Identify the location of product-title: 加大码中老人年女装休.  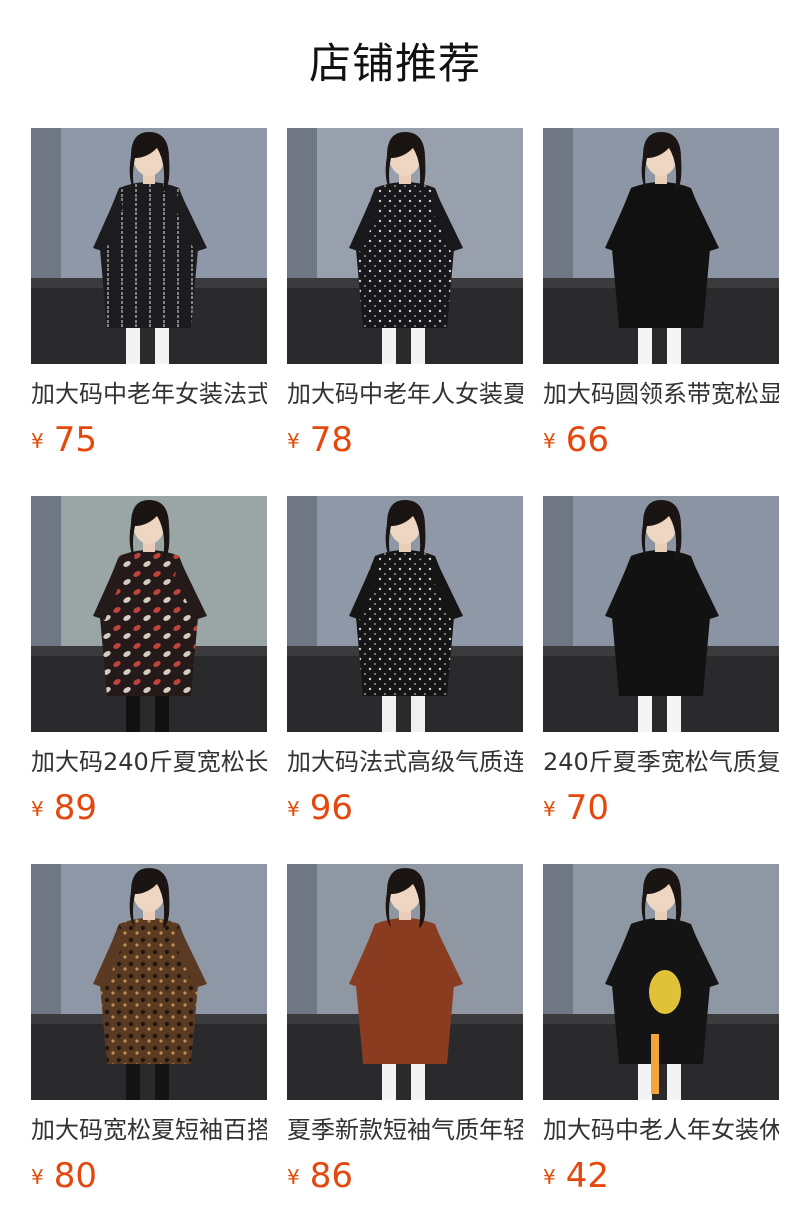
(661, 1130).